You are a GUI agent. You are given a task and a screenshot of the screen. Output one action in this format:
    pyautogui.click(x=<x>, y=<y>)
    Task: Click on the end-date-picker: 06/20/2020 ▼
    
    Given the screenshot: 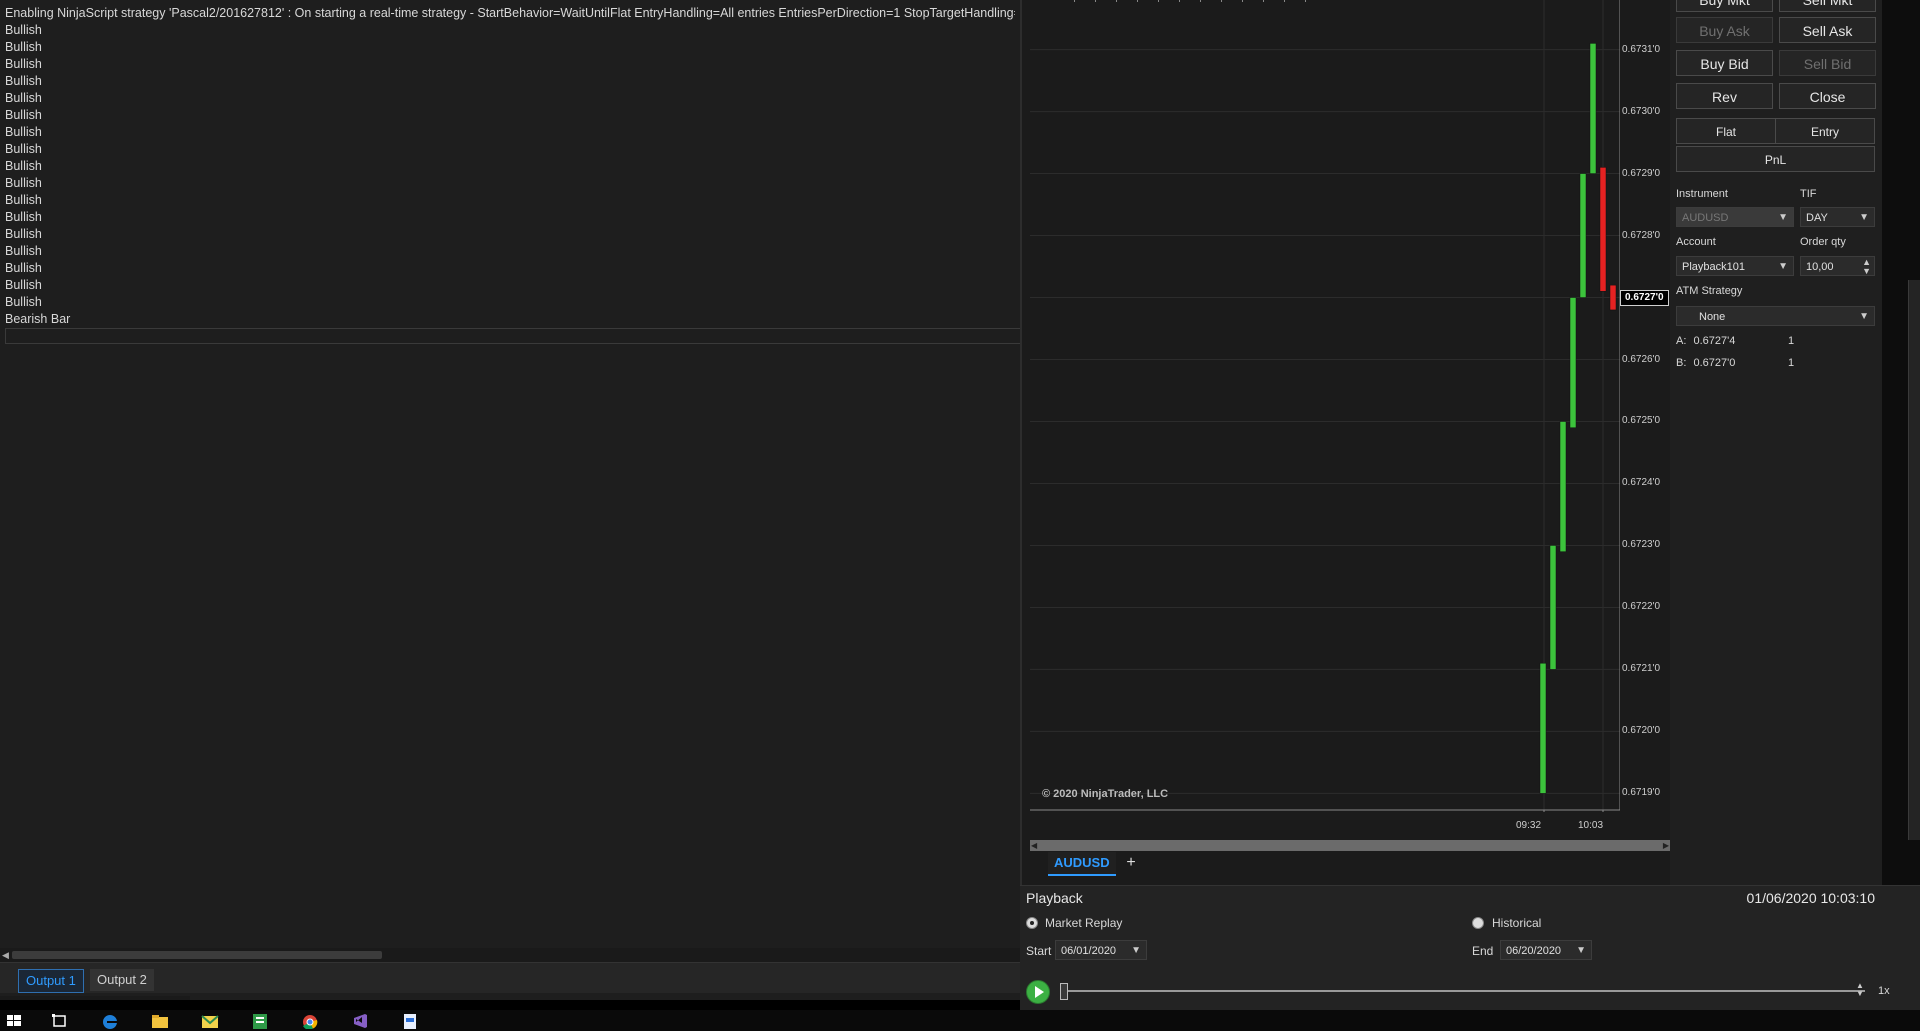 What is the action you would take?
    pyautogui.click(x=1546, y=950)
    